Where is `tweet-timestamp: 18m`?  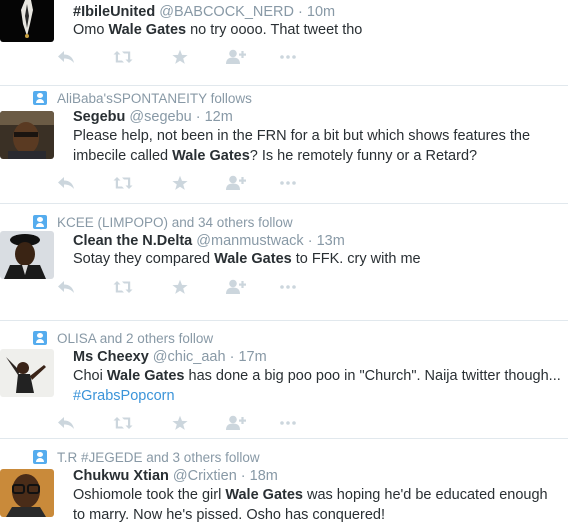 tweet-timestamp: 18m is located at coordinates (264, 476).